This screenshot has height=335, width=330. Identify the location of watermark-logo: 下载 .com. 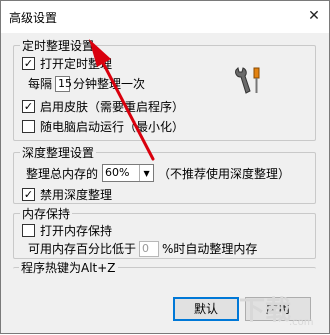
(276, 312).